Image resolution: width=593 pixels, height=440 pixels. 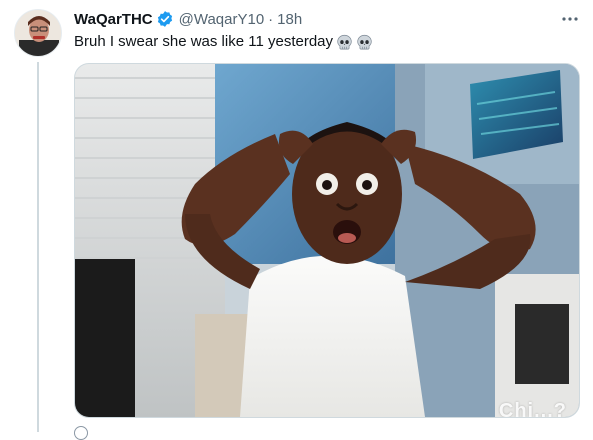 What do you see at coordinates (204, 41) in the screenshot?
I see `tweet-text: Bruh I swear she was like 11 yesterday` at bounding box center [204, 41].